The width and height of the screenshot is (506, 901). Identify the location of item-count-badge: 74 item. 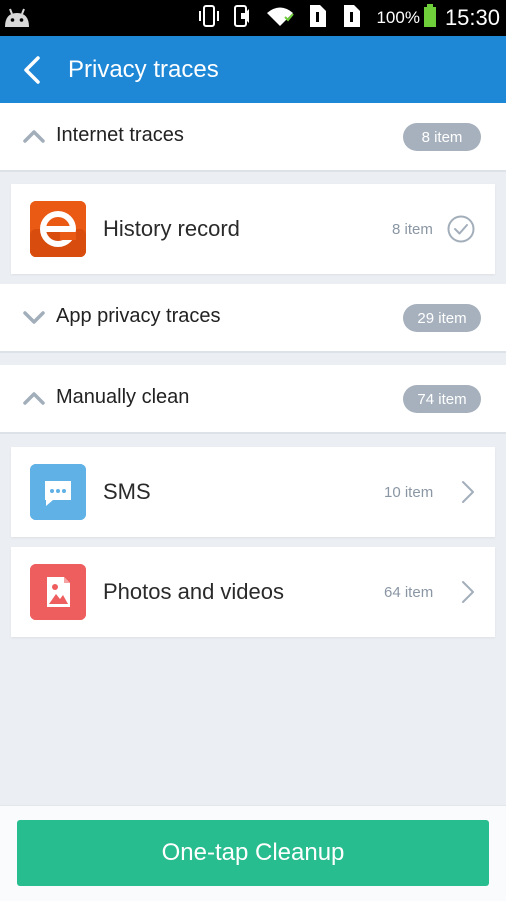
(442, 399).